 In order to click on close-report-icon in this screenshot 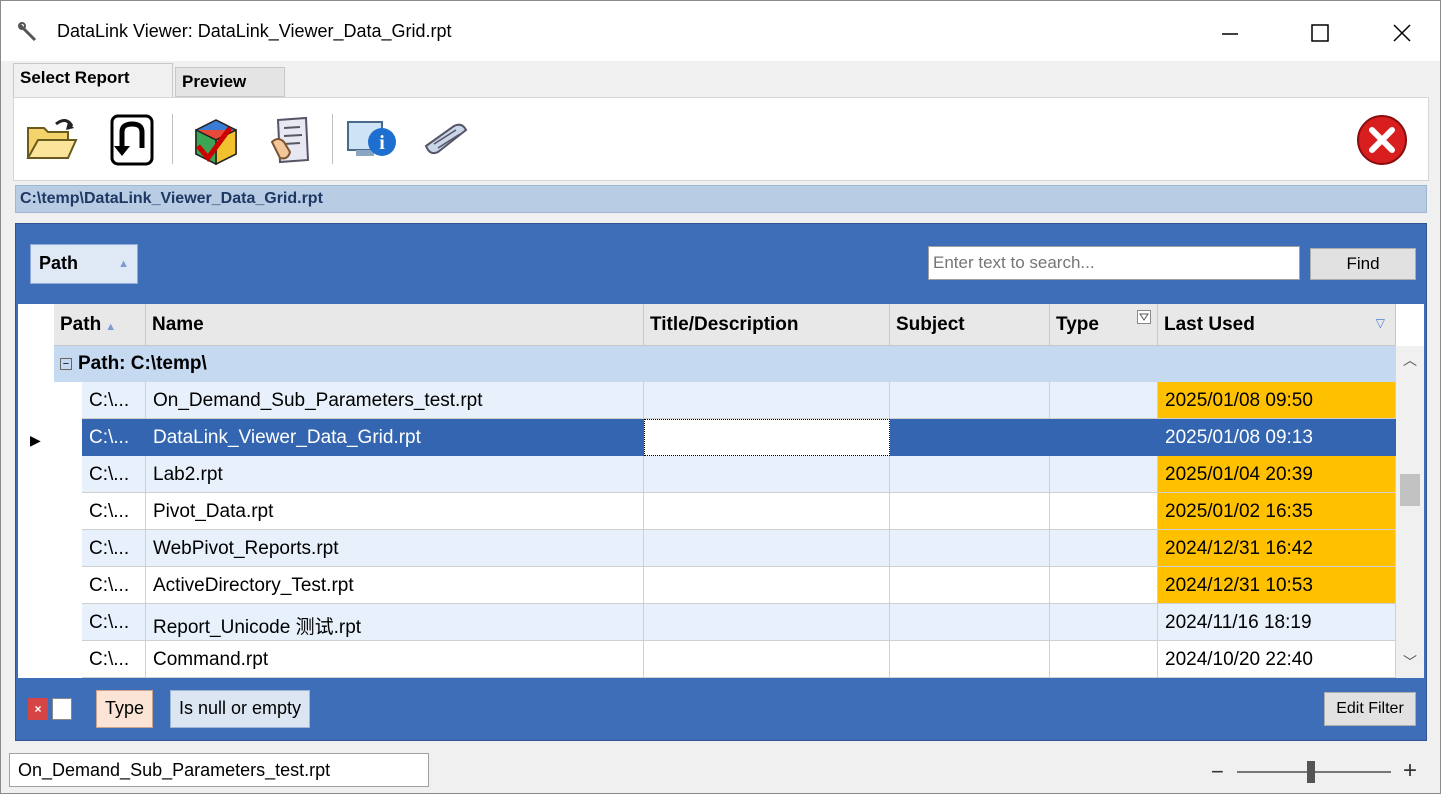, I will do `click(1382, 140)`.